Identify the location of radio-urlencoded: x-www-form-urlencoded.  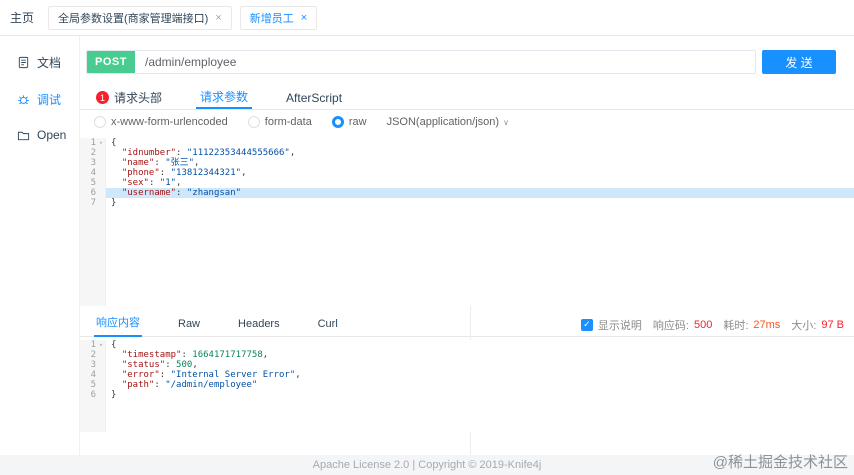
(161, 122).